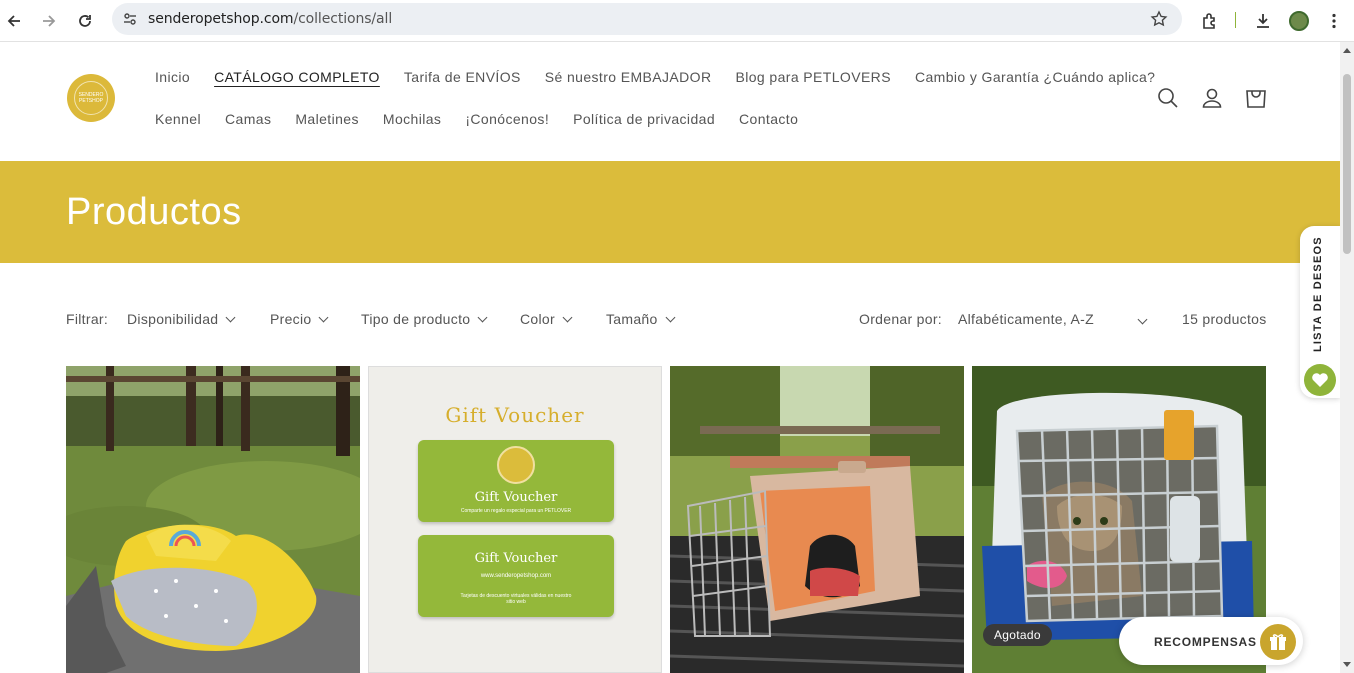 The image size is (1354, 673). I want to click on wishlist-tab: LISTA DE DESEOS, so click(1320, 312).